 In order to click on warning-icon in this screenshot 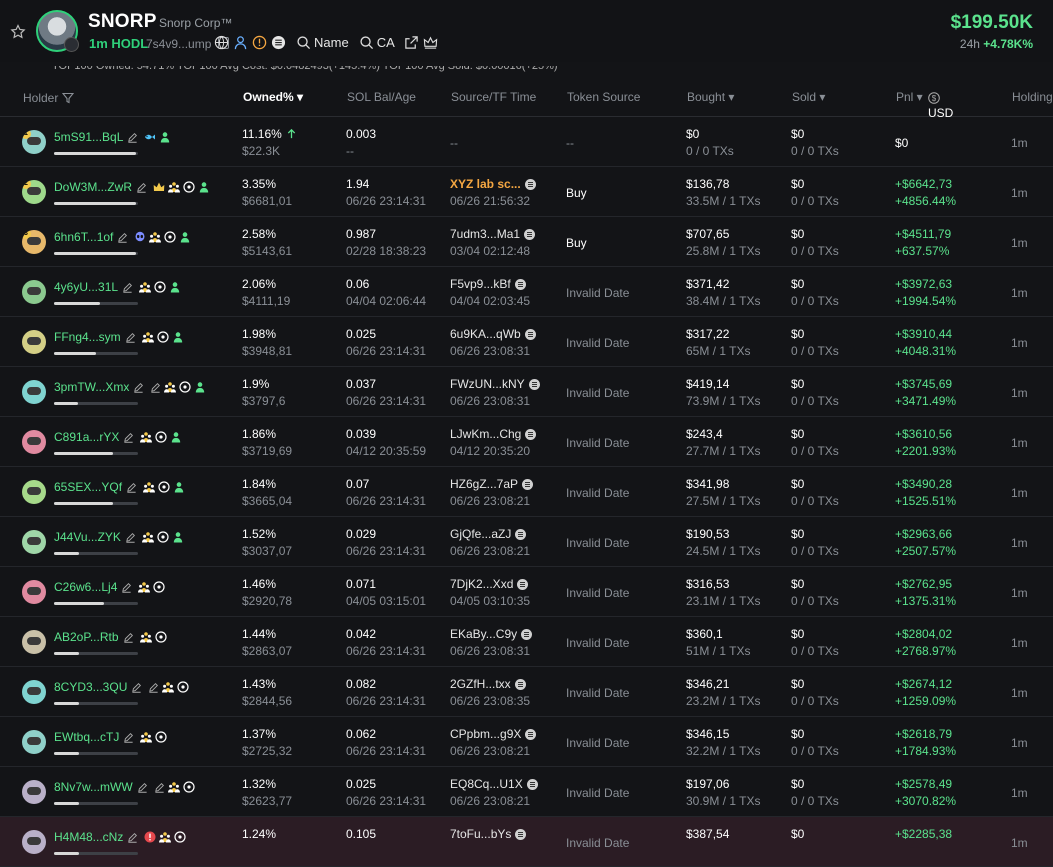, I will do `click(259, 42)`.